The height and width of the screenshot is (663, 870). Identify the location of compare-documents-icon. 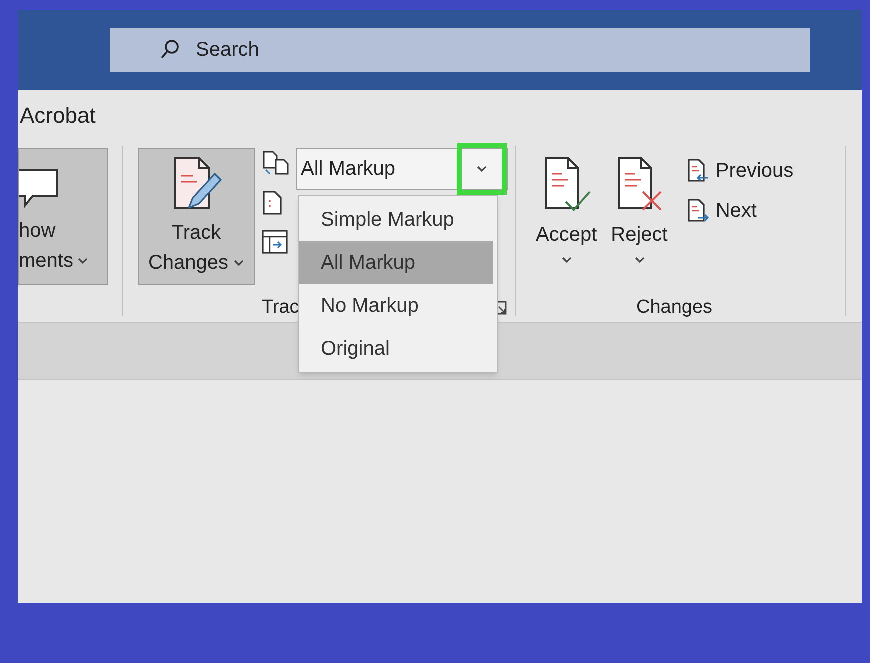
(276, 163).